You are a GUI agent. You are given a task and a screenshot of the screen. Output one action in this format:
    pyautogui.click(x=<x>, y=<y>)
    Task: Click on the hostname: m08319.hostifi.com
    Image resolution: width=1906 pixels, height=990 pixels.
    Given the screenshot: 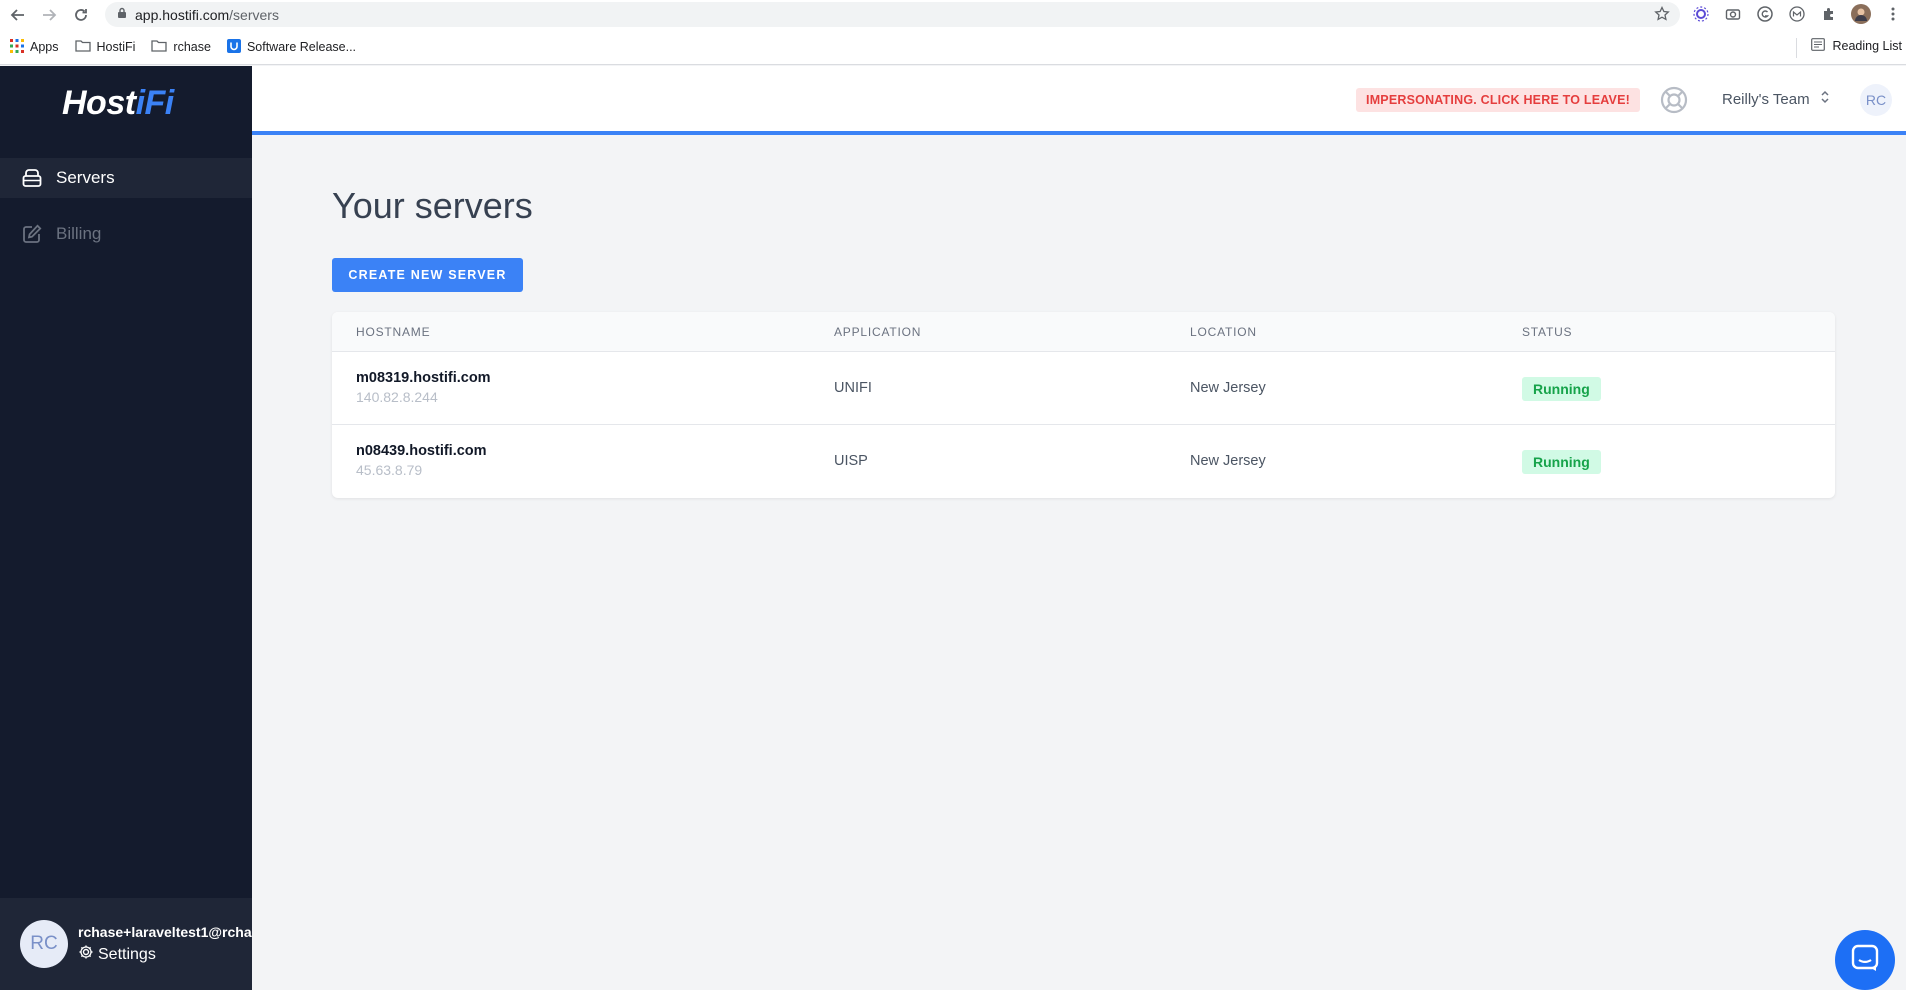 What is the action you would take?
    pyautogui.click(x=423, y=378)
    